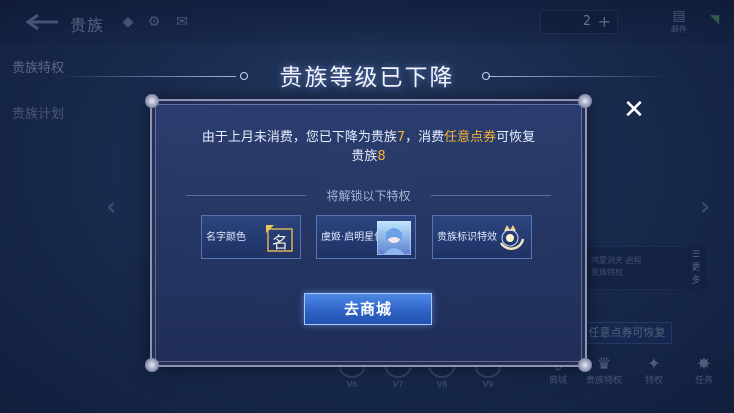 The height and width of the screenshot is (413, 734). I want to click on perk-noble-badge: 贵族标识特效, so click(482, 237).